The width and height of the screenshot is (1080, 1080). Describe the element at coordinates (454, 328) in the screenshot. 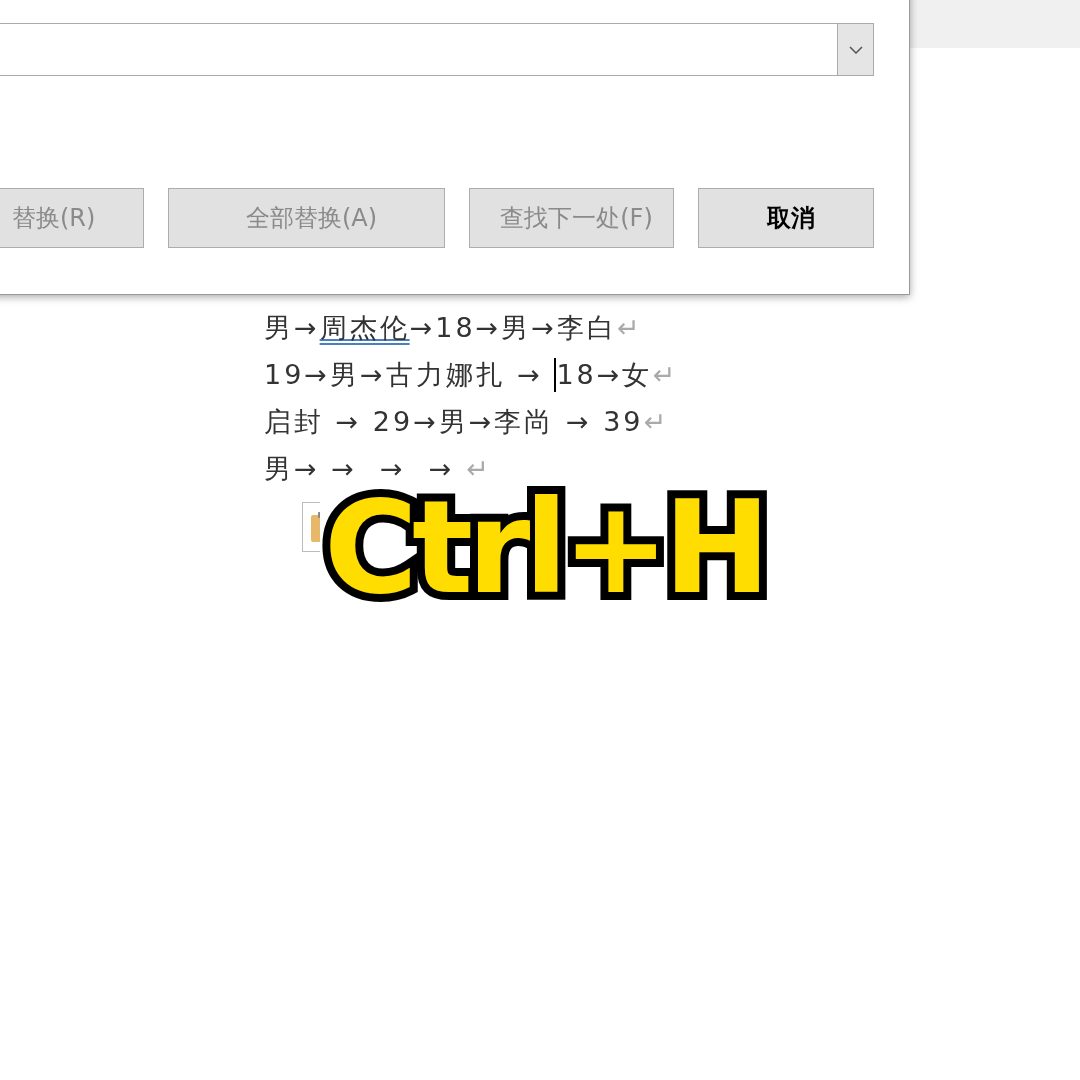

I see `document-line: 男→周杰伦→18→男→李白↵` at that location.